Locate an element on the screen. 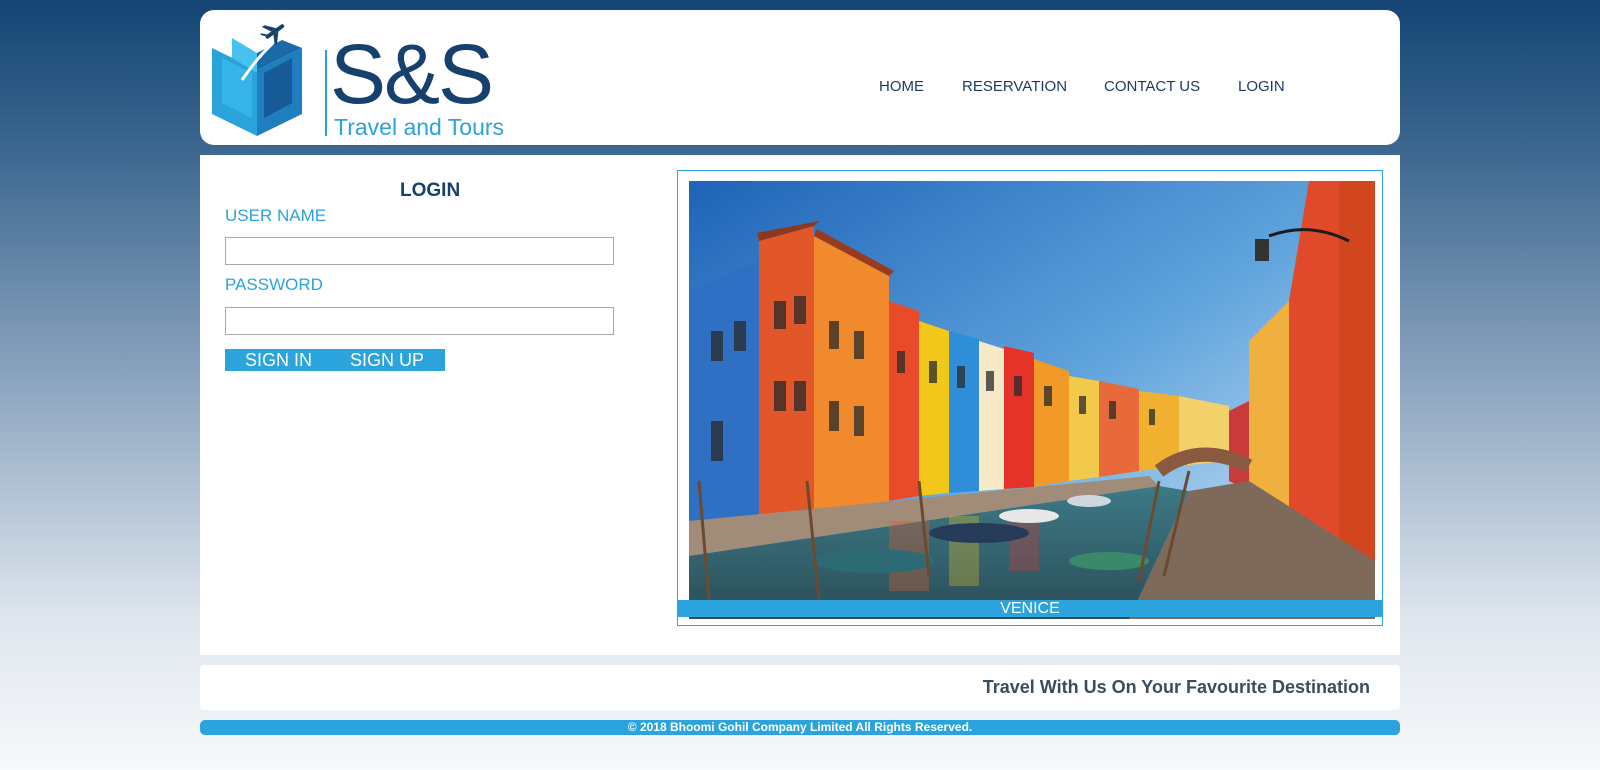 This screenshot has height=770, width=1600. sign-in-button: SIGN IN is located at coordinates (278, 360).